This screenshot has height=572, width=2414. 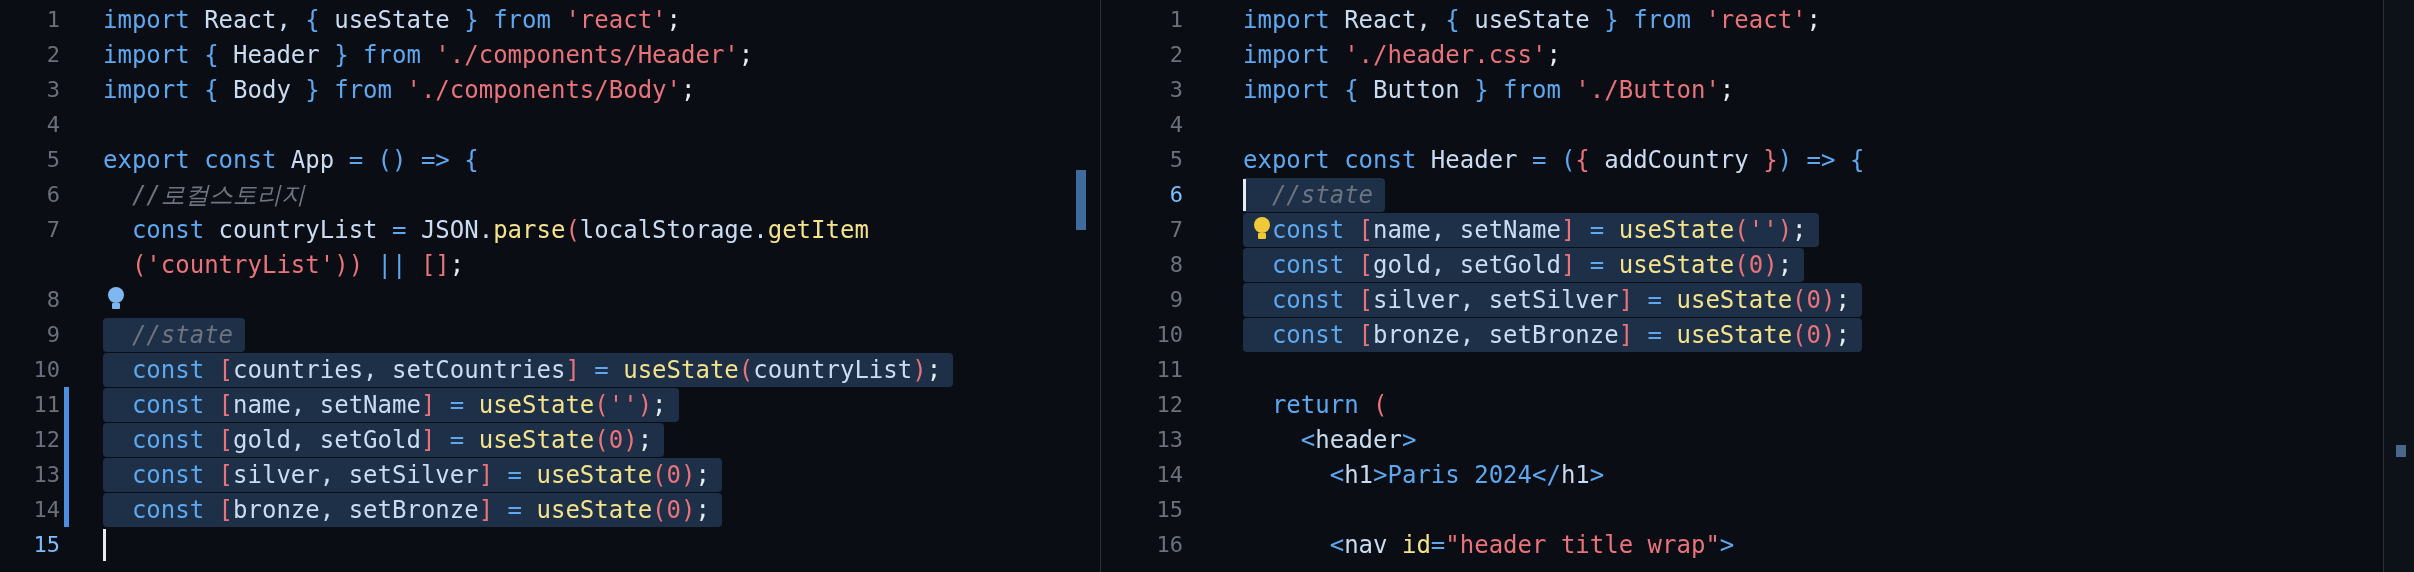 What do you see at coordinates (500, 230) in the screenshot?
I see `code-line: const countryList = JSON.parse(localStorage.getItem` at bounding box center [500, 230].